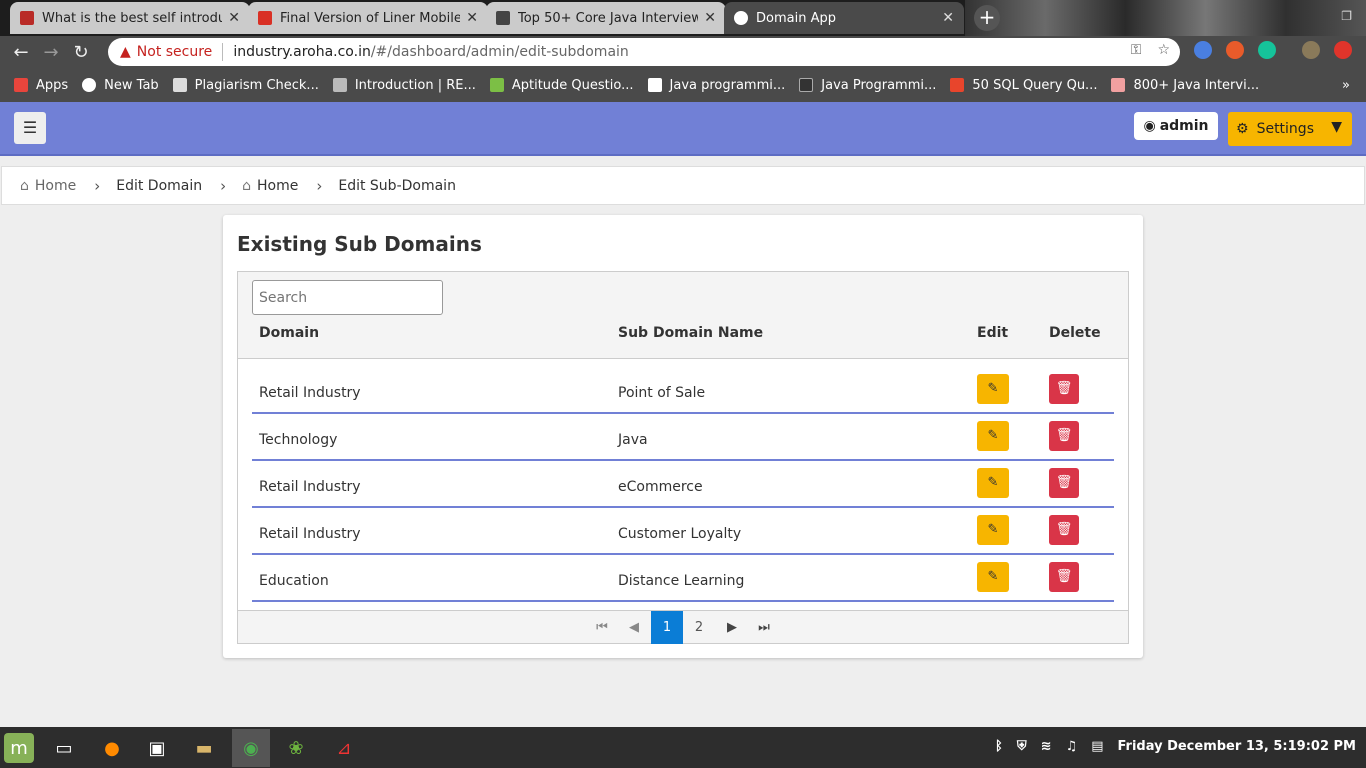  What do you see at coordinates (806, 85) in the screenshot?
I see `sf-icon` at bounding box center [806, 85].